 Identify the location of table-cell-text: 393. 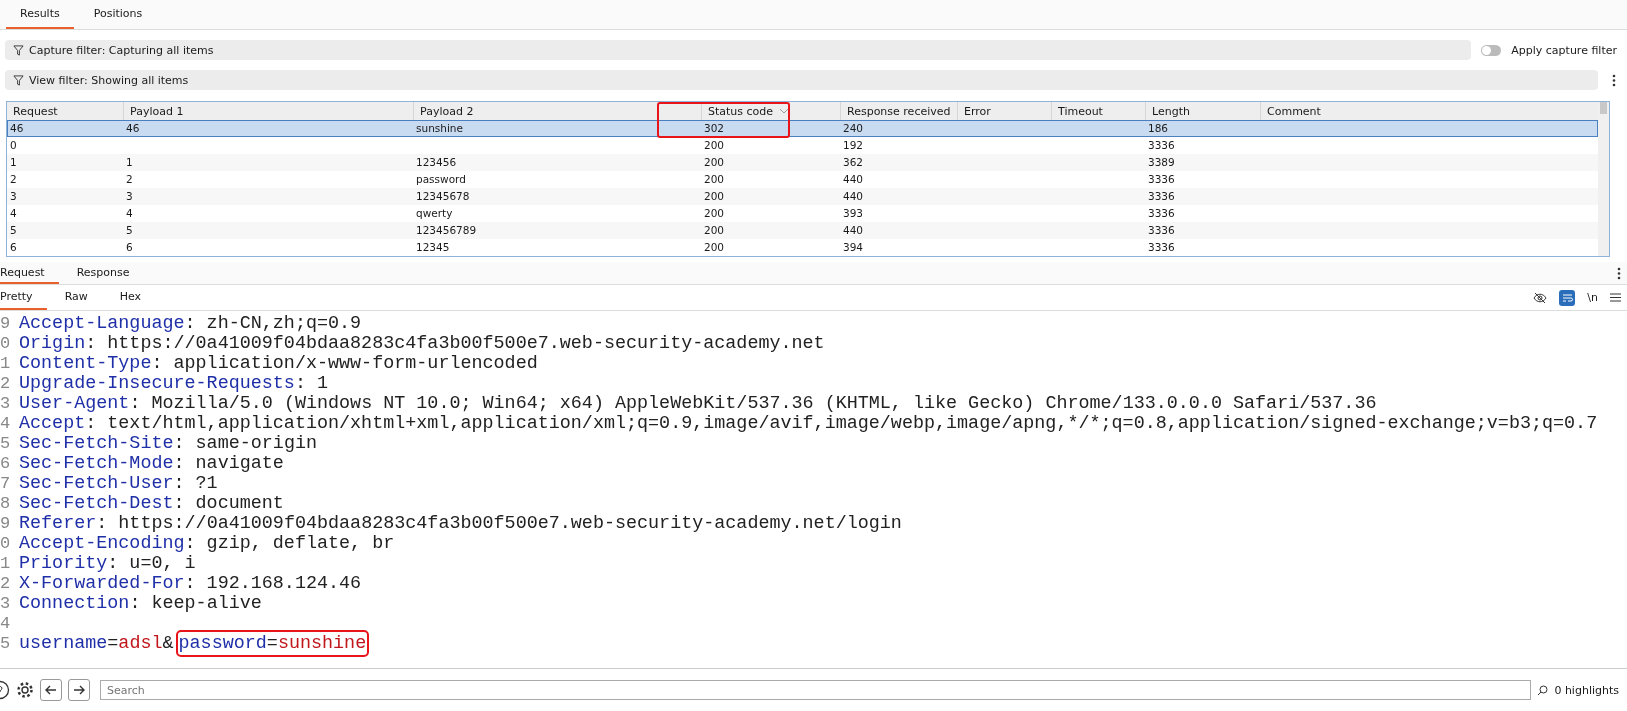
(853, 213).